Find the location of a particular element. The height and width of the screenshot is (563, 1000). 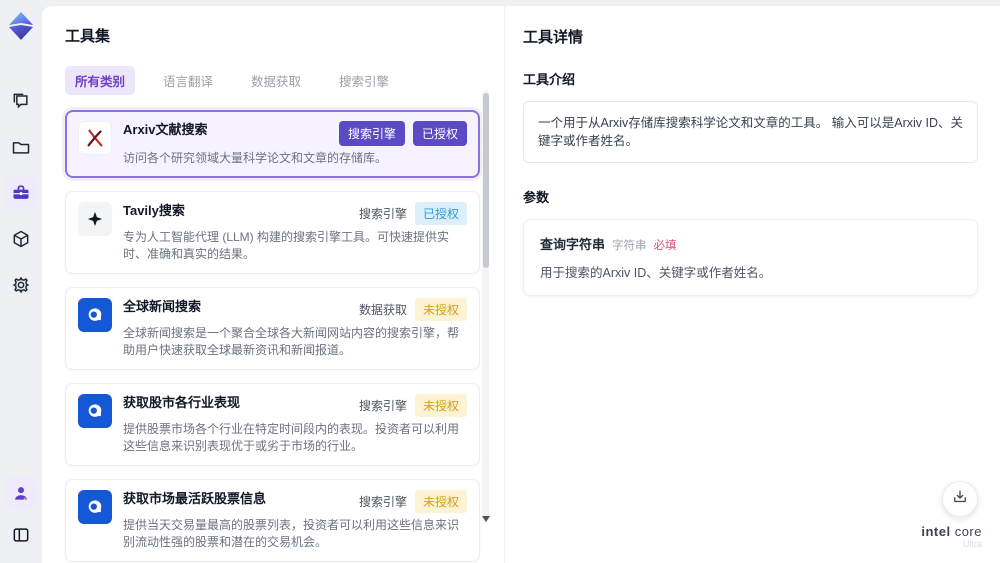

intel-core-logo: intel core Ultra is located at coordinates (951, 538).